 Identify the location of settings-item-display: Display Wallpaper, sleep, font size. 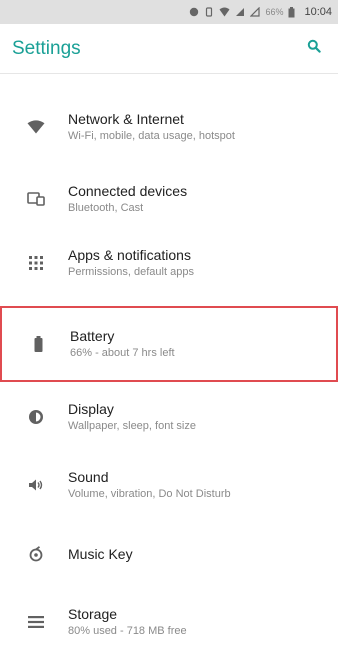
(169, 417).